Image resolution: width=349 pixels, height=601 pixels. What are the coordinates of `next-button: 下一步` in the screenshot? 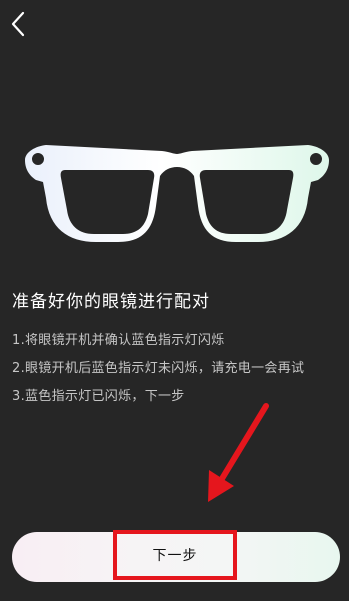 It's located at (175, 555).